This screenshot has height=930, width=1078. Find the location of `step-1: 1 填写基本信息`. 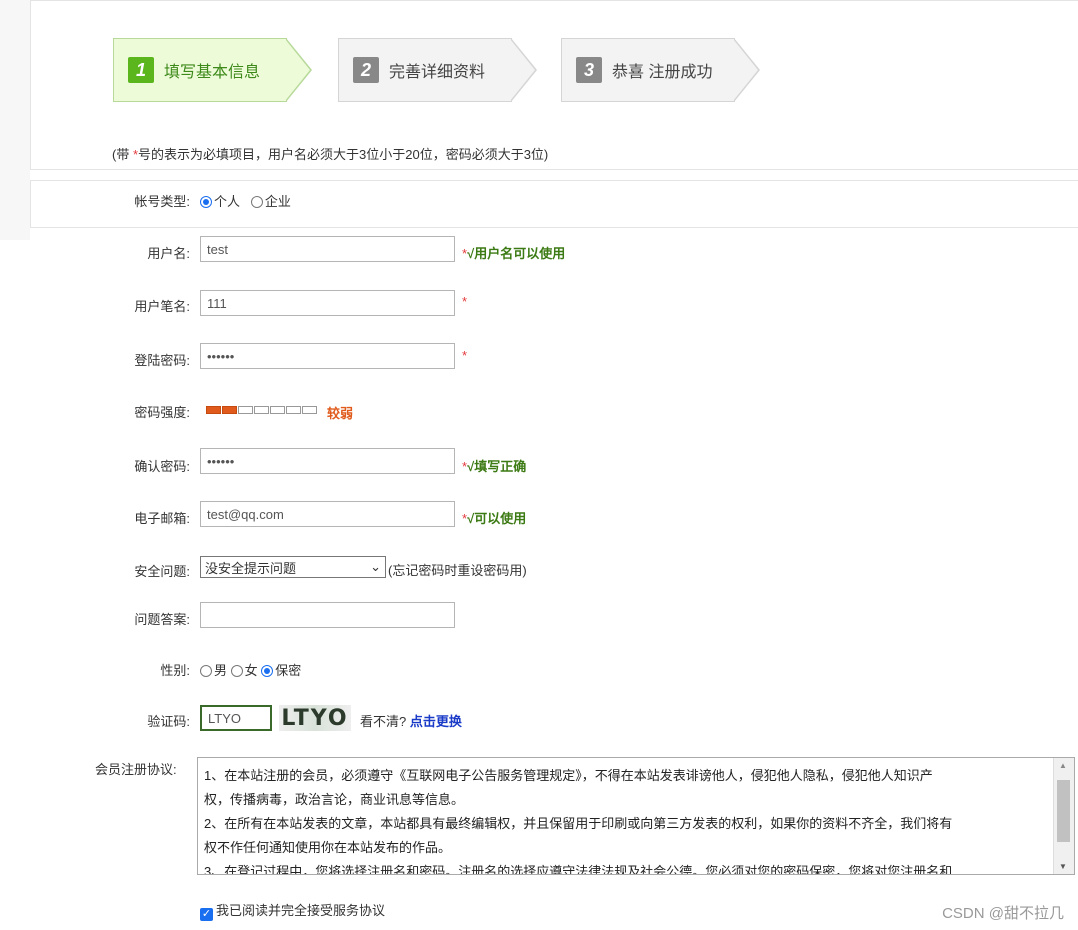

step-1: 1 填写基本信息 is located at coordinates (212, 70).